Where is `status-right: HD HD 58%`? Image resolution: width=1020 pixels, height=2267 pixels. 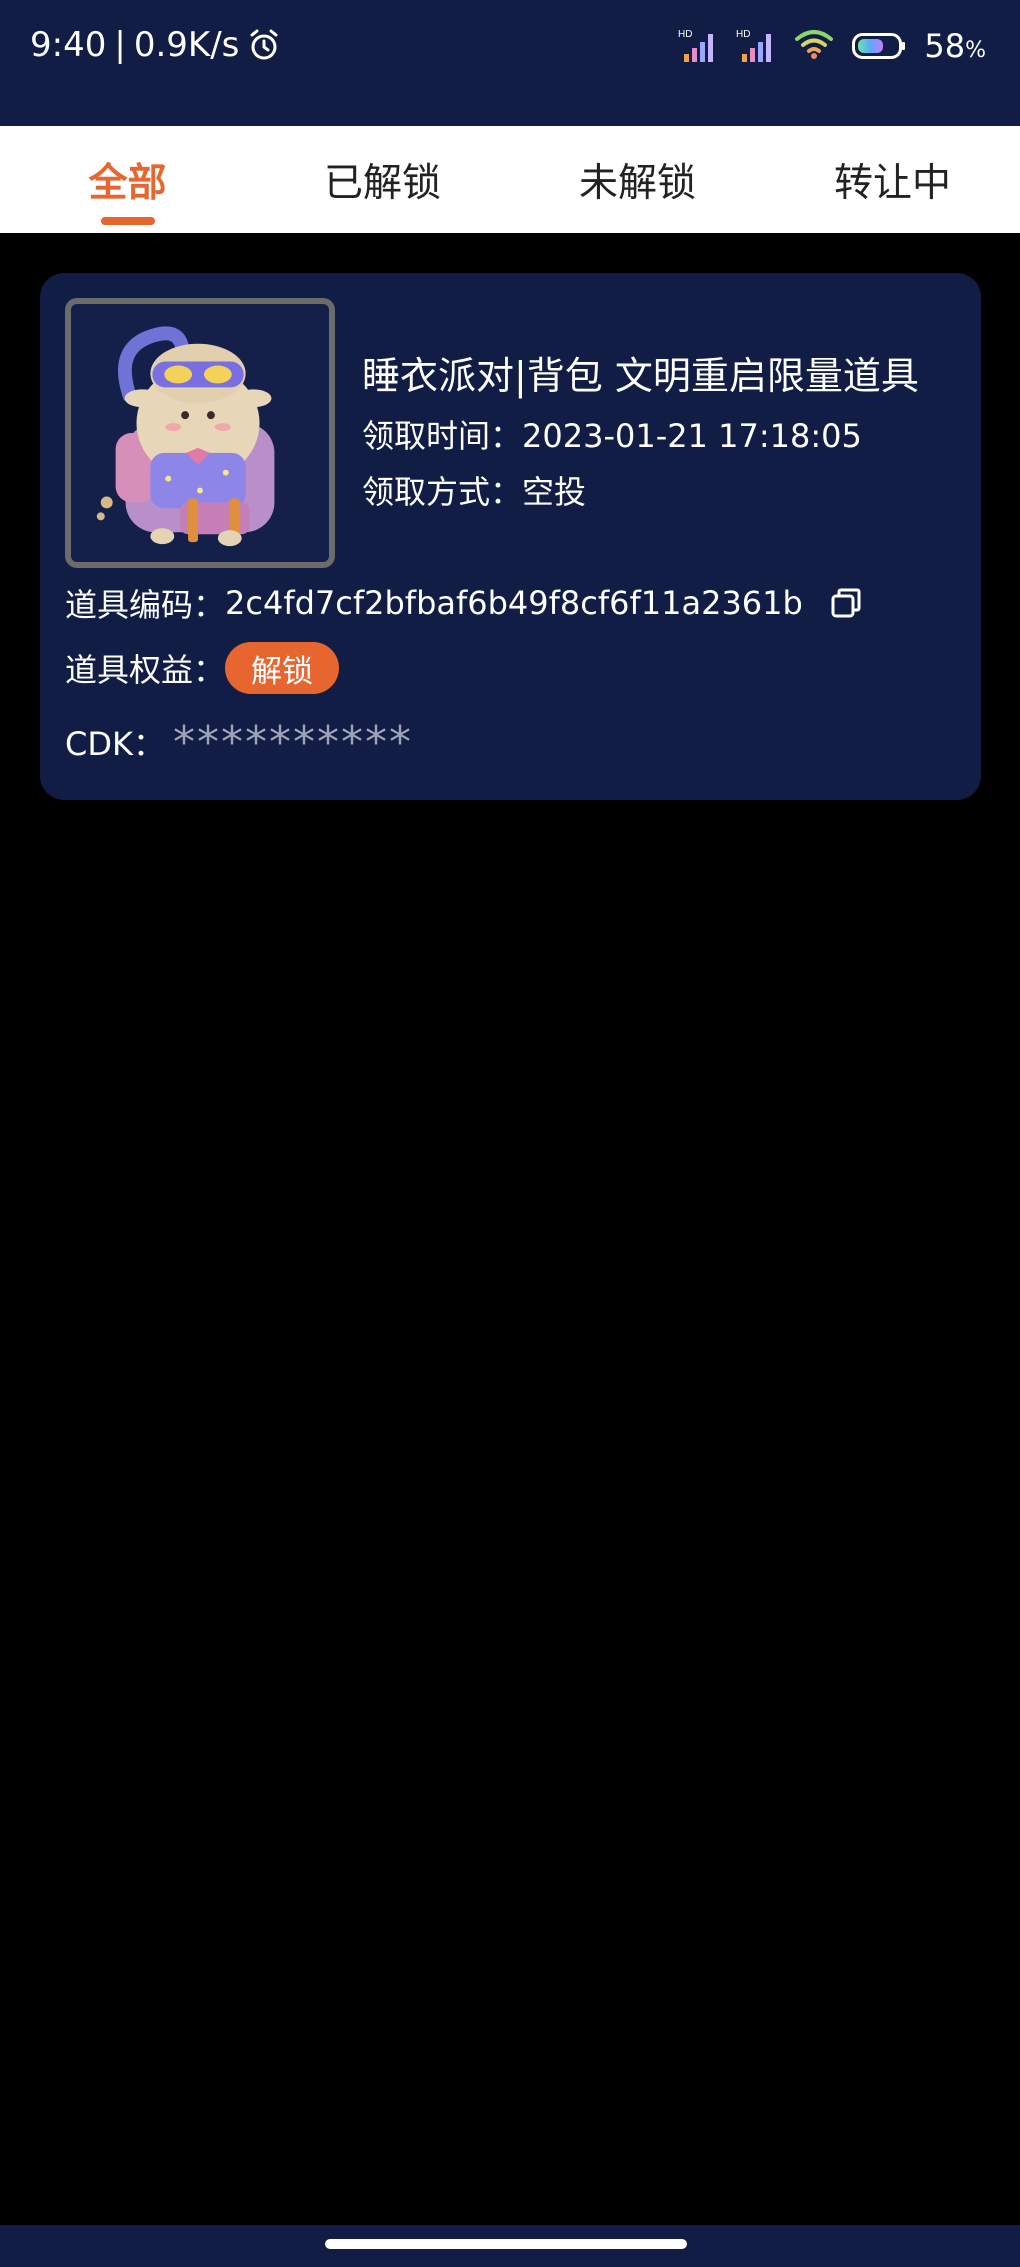 status-right: HD HD 58% is located at coordinates (832, 46).